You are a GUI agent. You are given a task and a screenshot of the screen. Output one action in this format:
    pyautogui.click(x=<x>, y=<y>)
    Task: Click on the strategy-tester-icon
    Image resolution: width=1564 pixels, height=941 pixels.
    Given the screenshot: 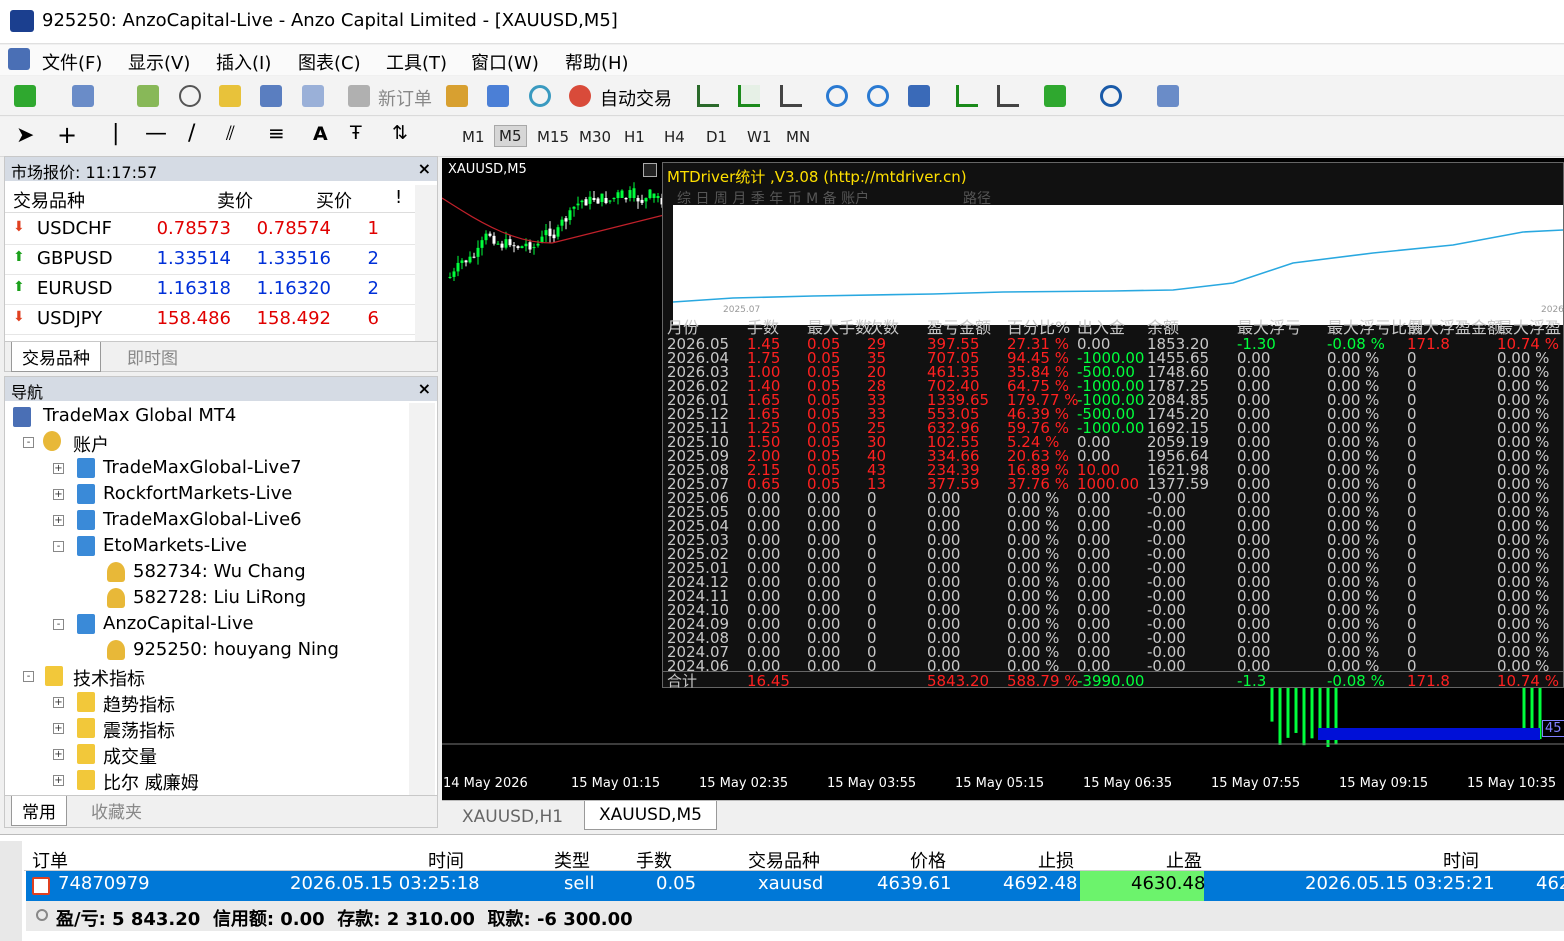 What is the action you would take?
    pyautogui.click(x=313, y=96)
    